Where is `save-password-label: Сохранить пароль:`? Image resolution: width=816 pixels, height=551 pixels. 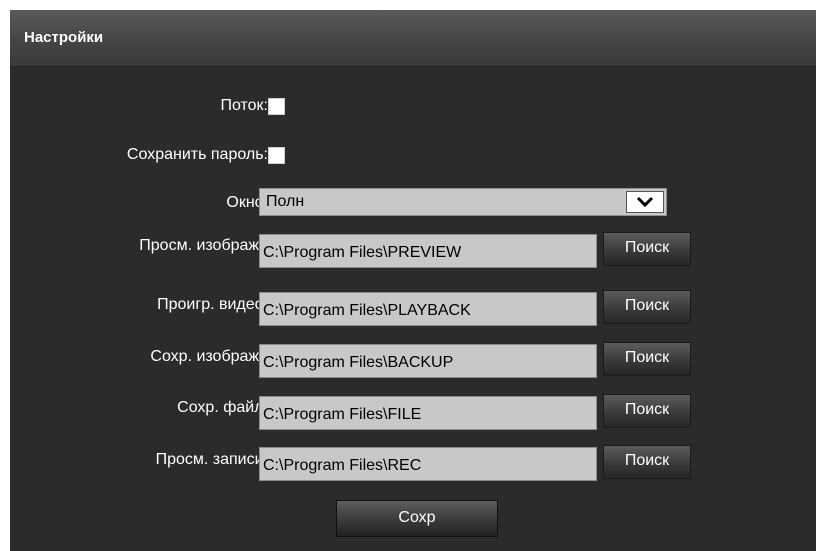 save-password-label: Сохранить пароль: is located at coordinates (197, 154).